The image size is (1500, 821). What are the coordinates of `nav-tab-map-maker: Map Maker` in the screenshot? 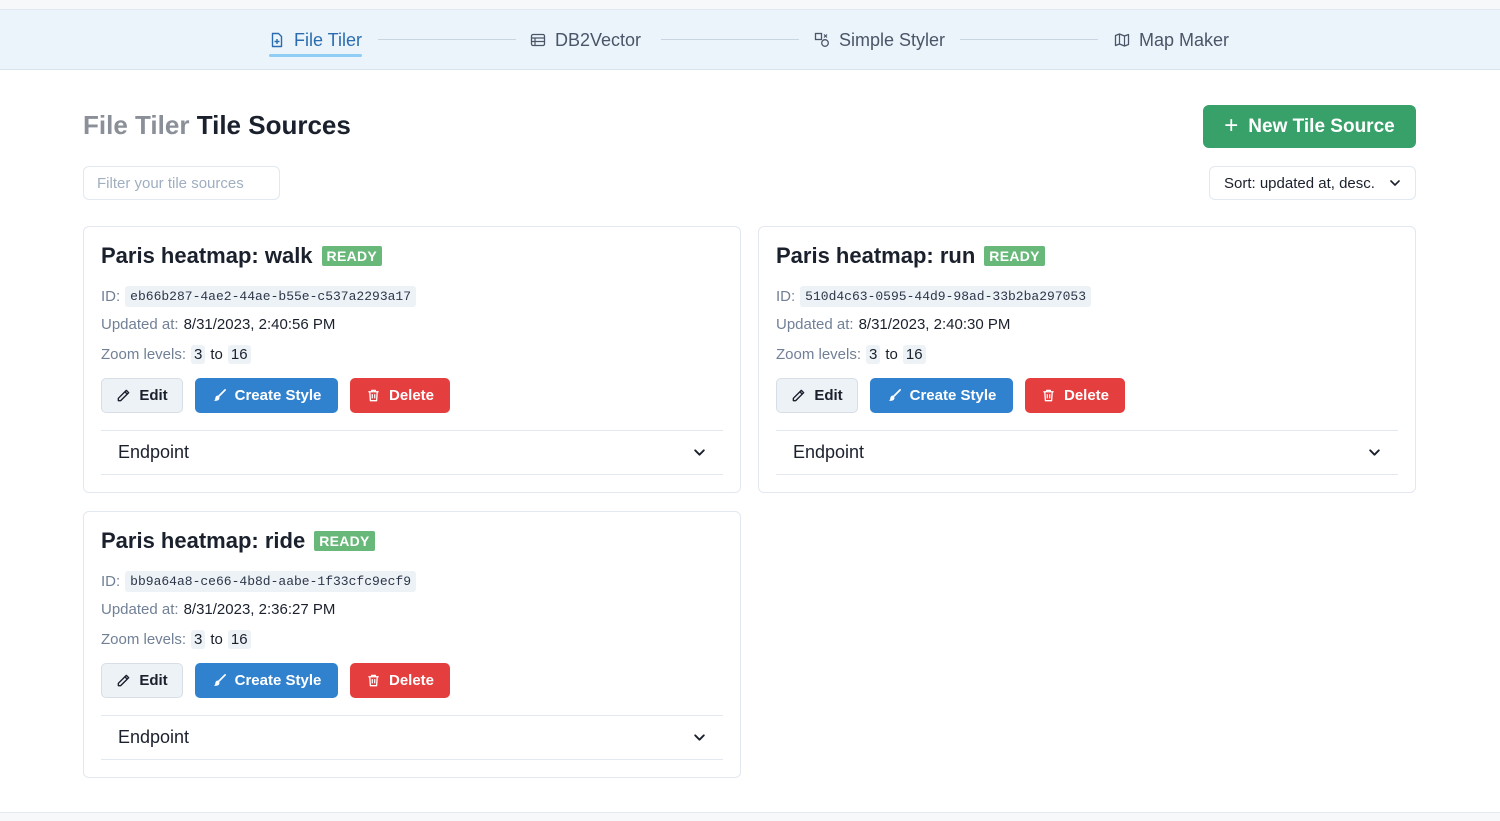 It's located at (1171, 40).